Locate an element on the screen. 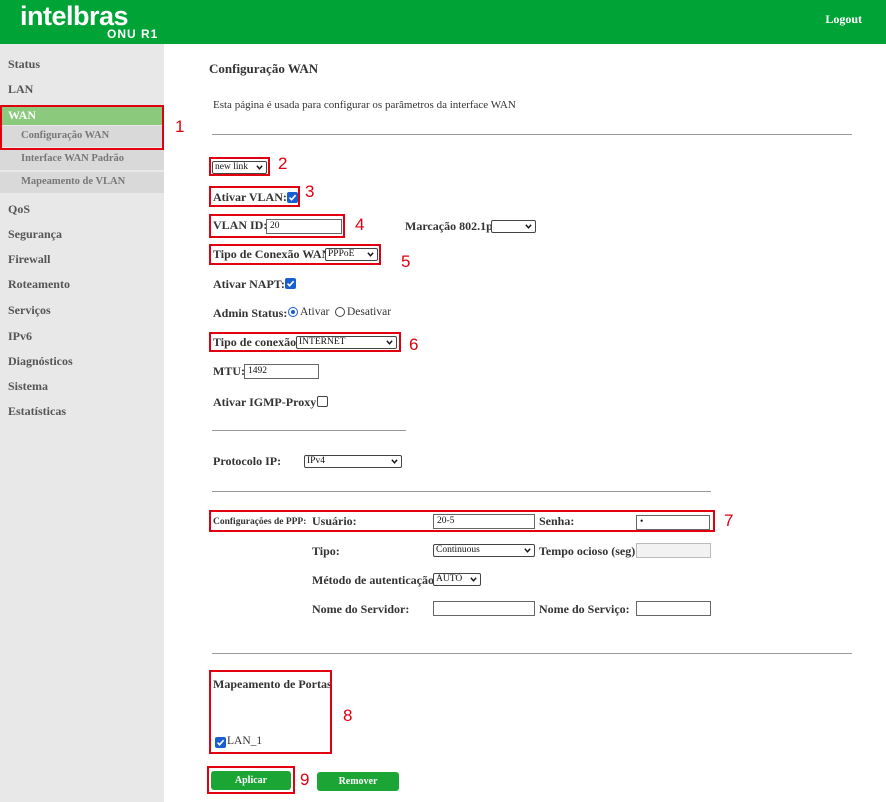  top-bar: intelbras ONU R1 Logout is located at coordinates (443, 22).